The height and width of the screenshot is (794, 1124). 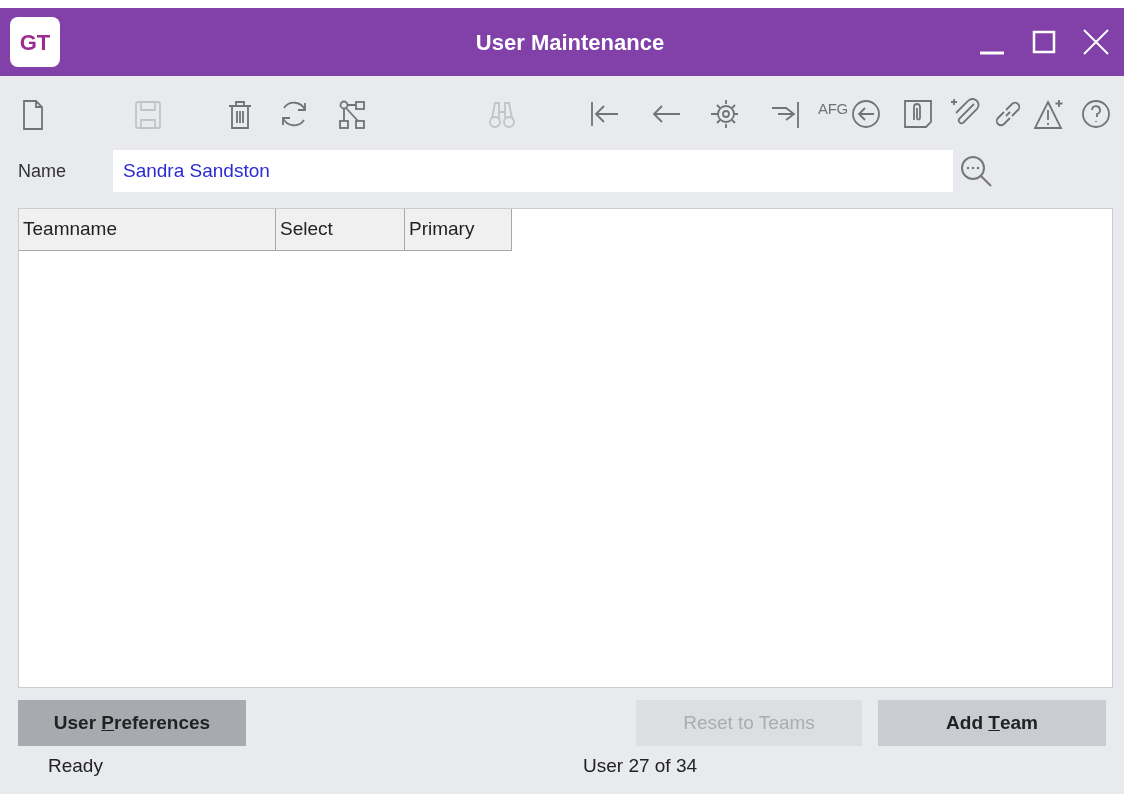 What do you see at coordinates (35, 42) in the screenshot?
I see `app-logo: GT` at bounding box center [35, 42].